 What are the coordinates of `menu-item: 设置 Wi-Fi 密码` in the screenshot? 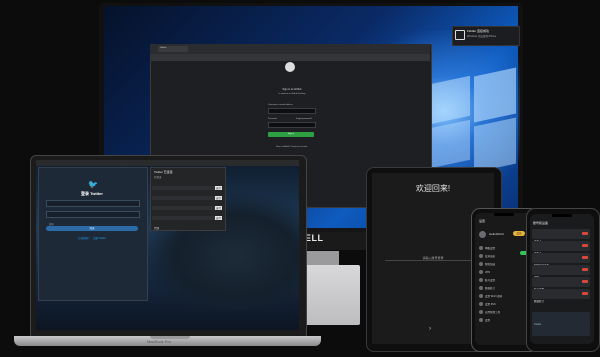 It's located at (504, 296).